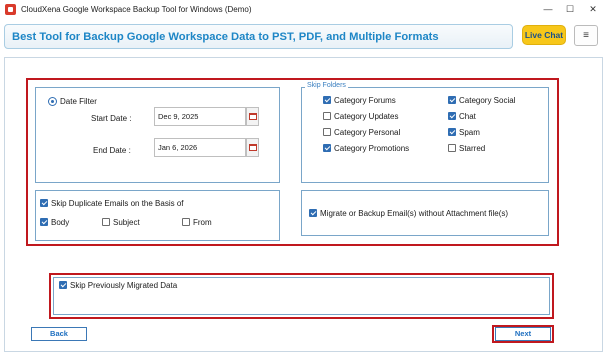 Image resolution: width=607 pixels, height=356 pixels. I want to click on category-promotions-label: Category Promotions, so click(372, 148).